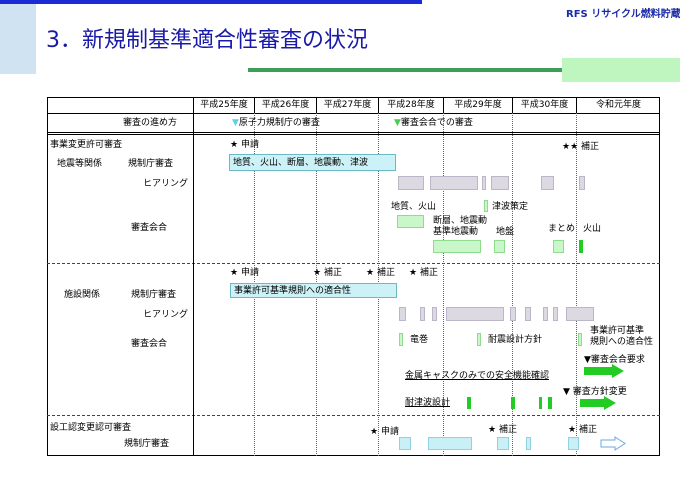 The height and width of the screenshot is (478, 680). Describe the element at coordinates (613, 443) in the screenshot. I see `outline-arrow` at that location.